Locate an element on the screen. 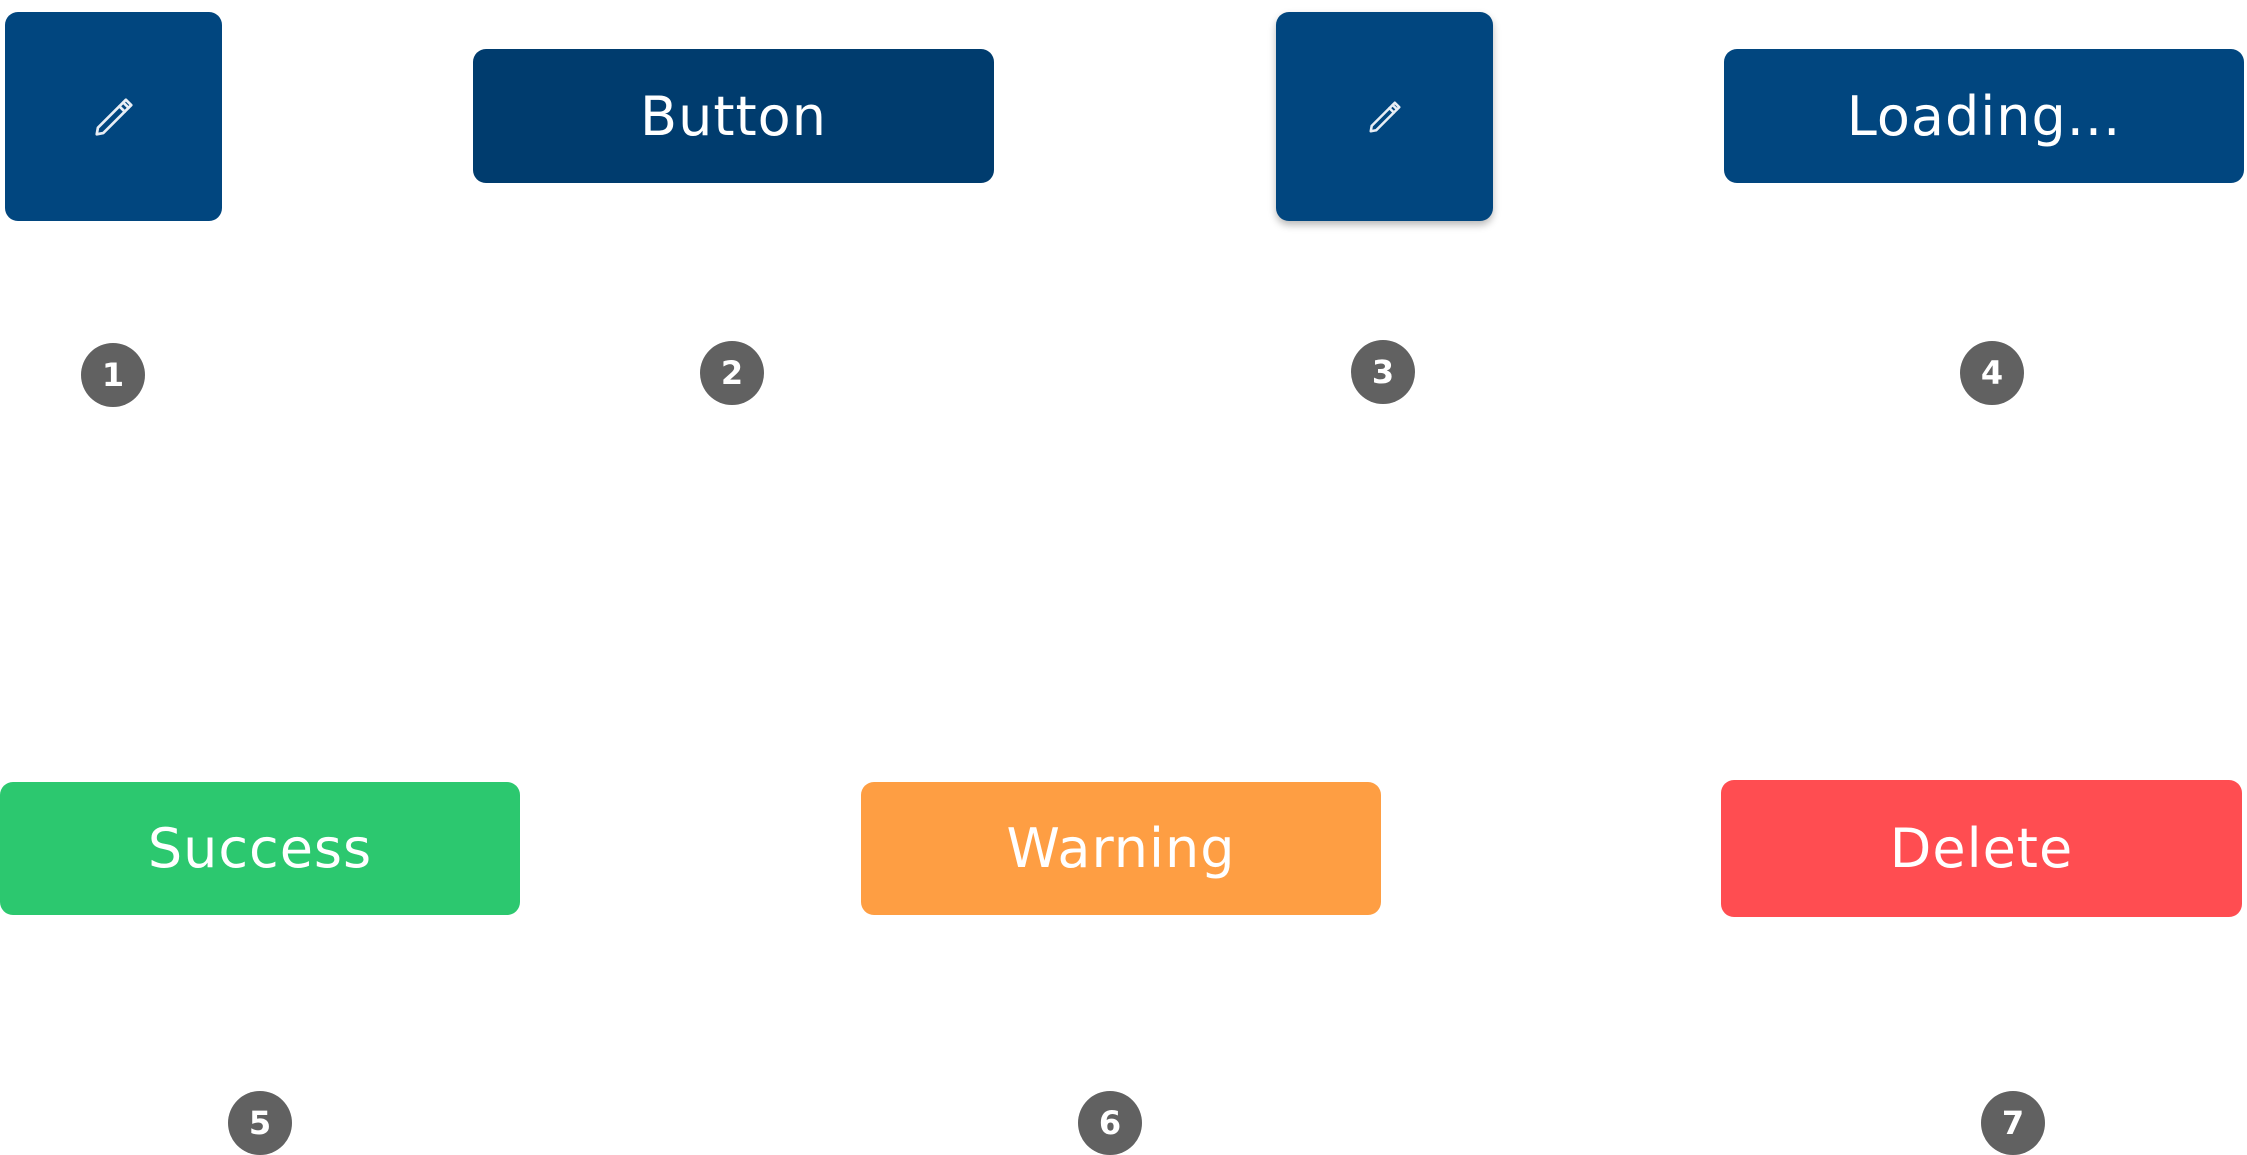 This screenshot has width=2247, height=1155. badge-6: 6 is located at coordinates (1110, 1123).